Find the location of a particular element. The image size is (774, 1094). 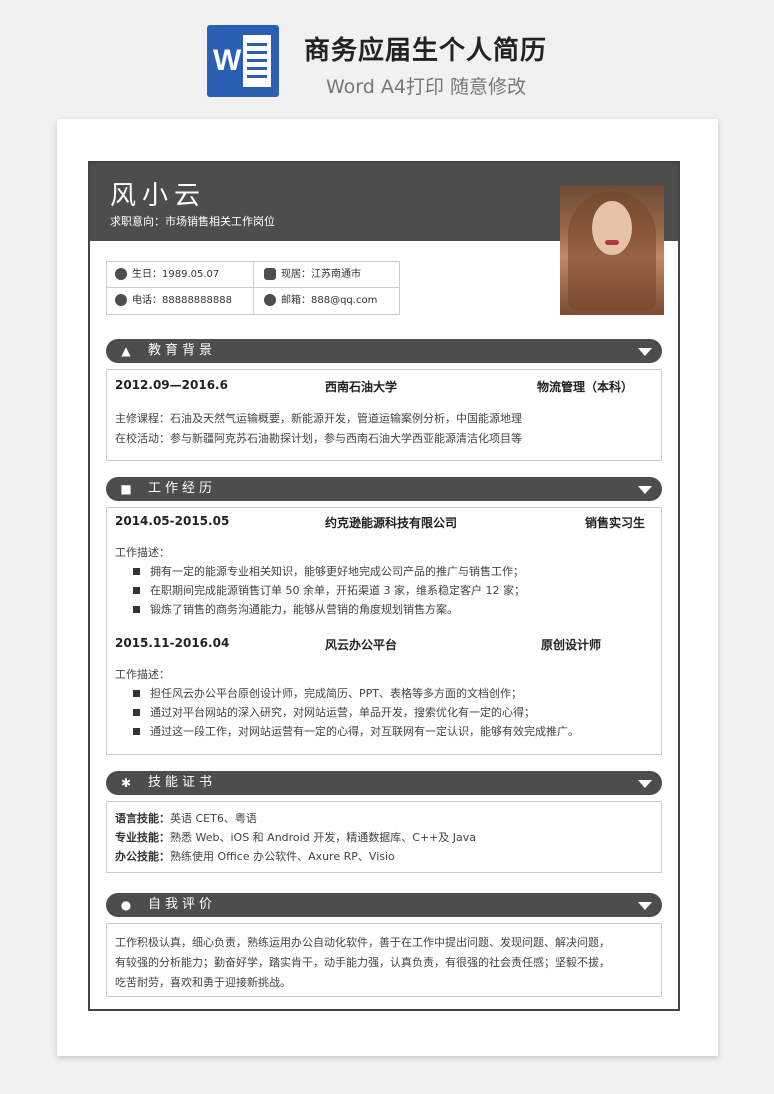

job-intent: 求职意向：市场销售相关工作岗位 is located at coordinates (192, 221).